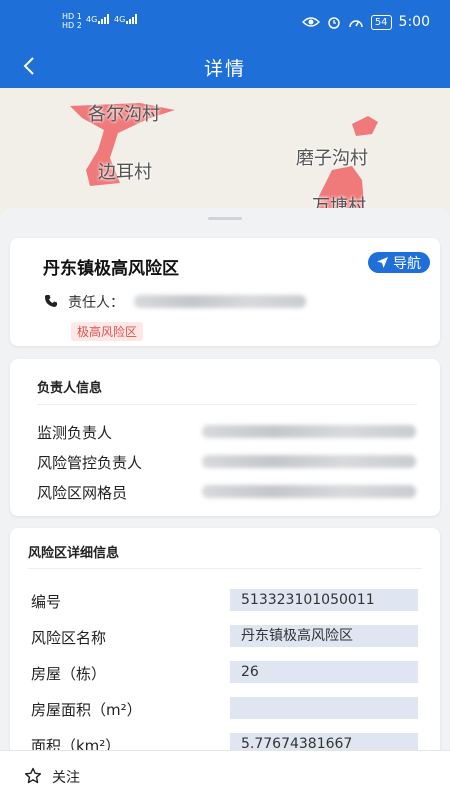  I want to click on hd2-indicator: HD 2, so click(72, 25).